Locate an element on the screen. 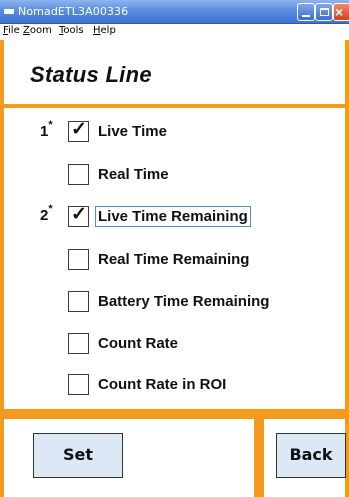 This screenshot has width=349, height=497. set-button: Set is located at coordinates (78, 455).